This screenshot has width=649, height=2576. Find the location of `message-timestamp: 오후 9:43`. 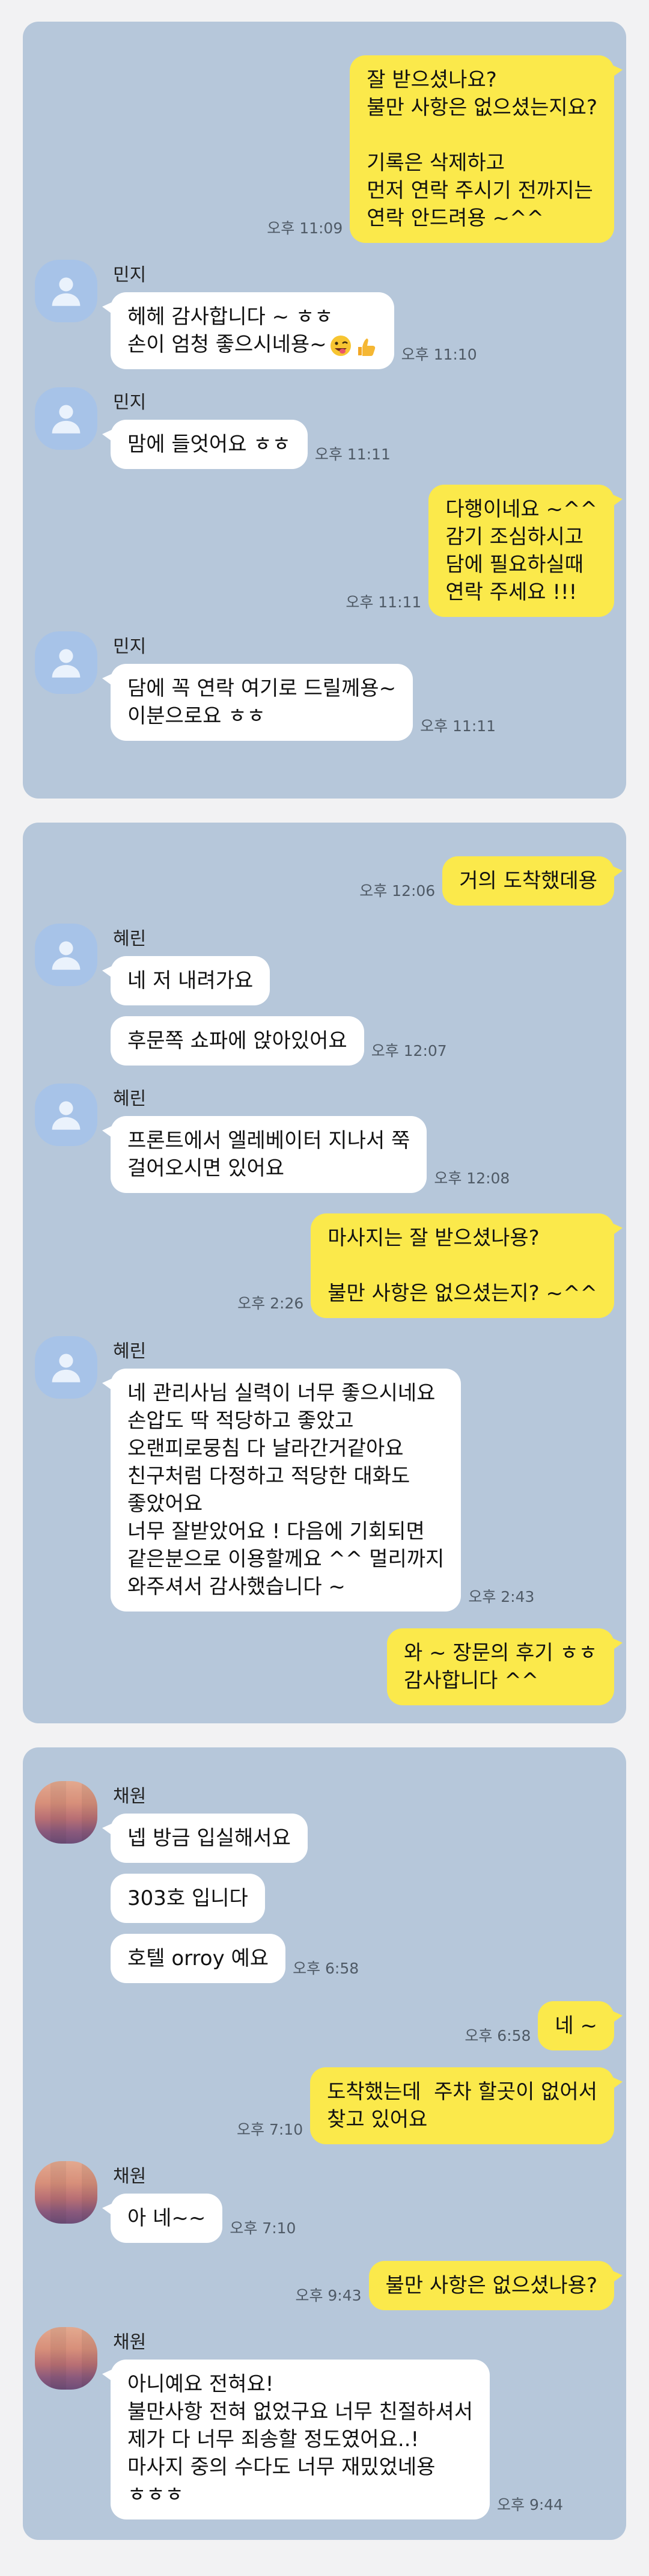

message-timestamp: 오후 9:43 is located at coordinates (328, 2295).